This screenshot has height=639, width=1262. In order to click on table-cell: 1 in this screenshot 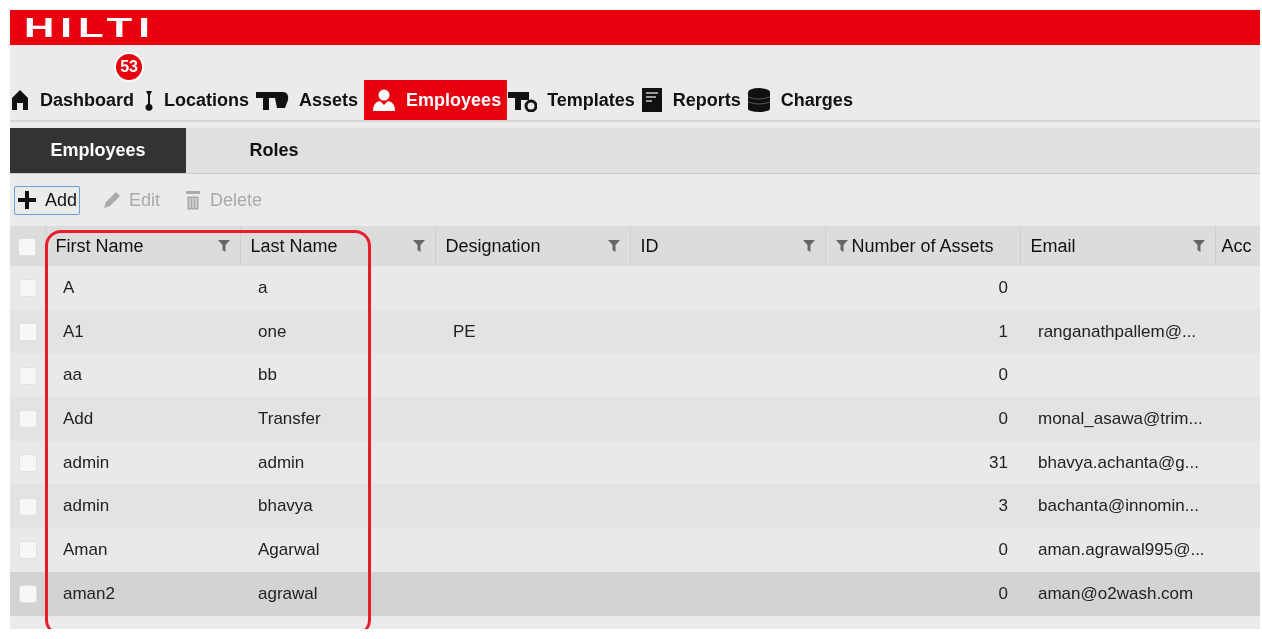, I will do `click(1003, 331)`.